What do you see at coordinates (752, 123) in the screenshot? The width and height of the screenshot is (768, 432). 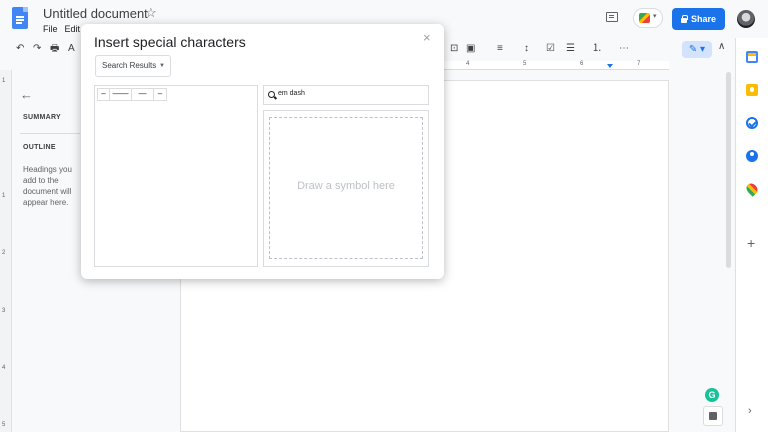 I see `tasks-icon` at bounding box center [752, 123].